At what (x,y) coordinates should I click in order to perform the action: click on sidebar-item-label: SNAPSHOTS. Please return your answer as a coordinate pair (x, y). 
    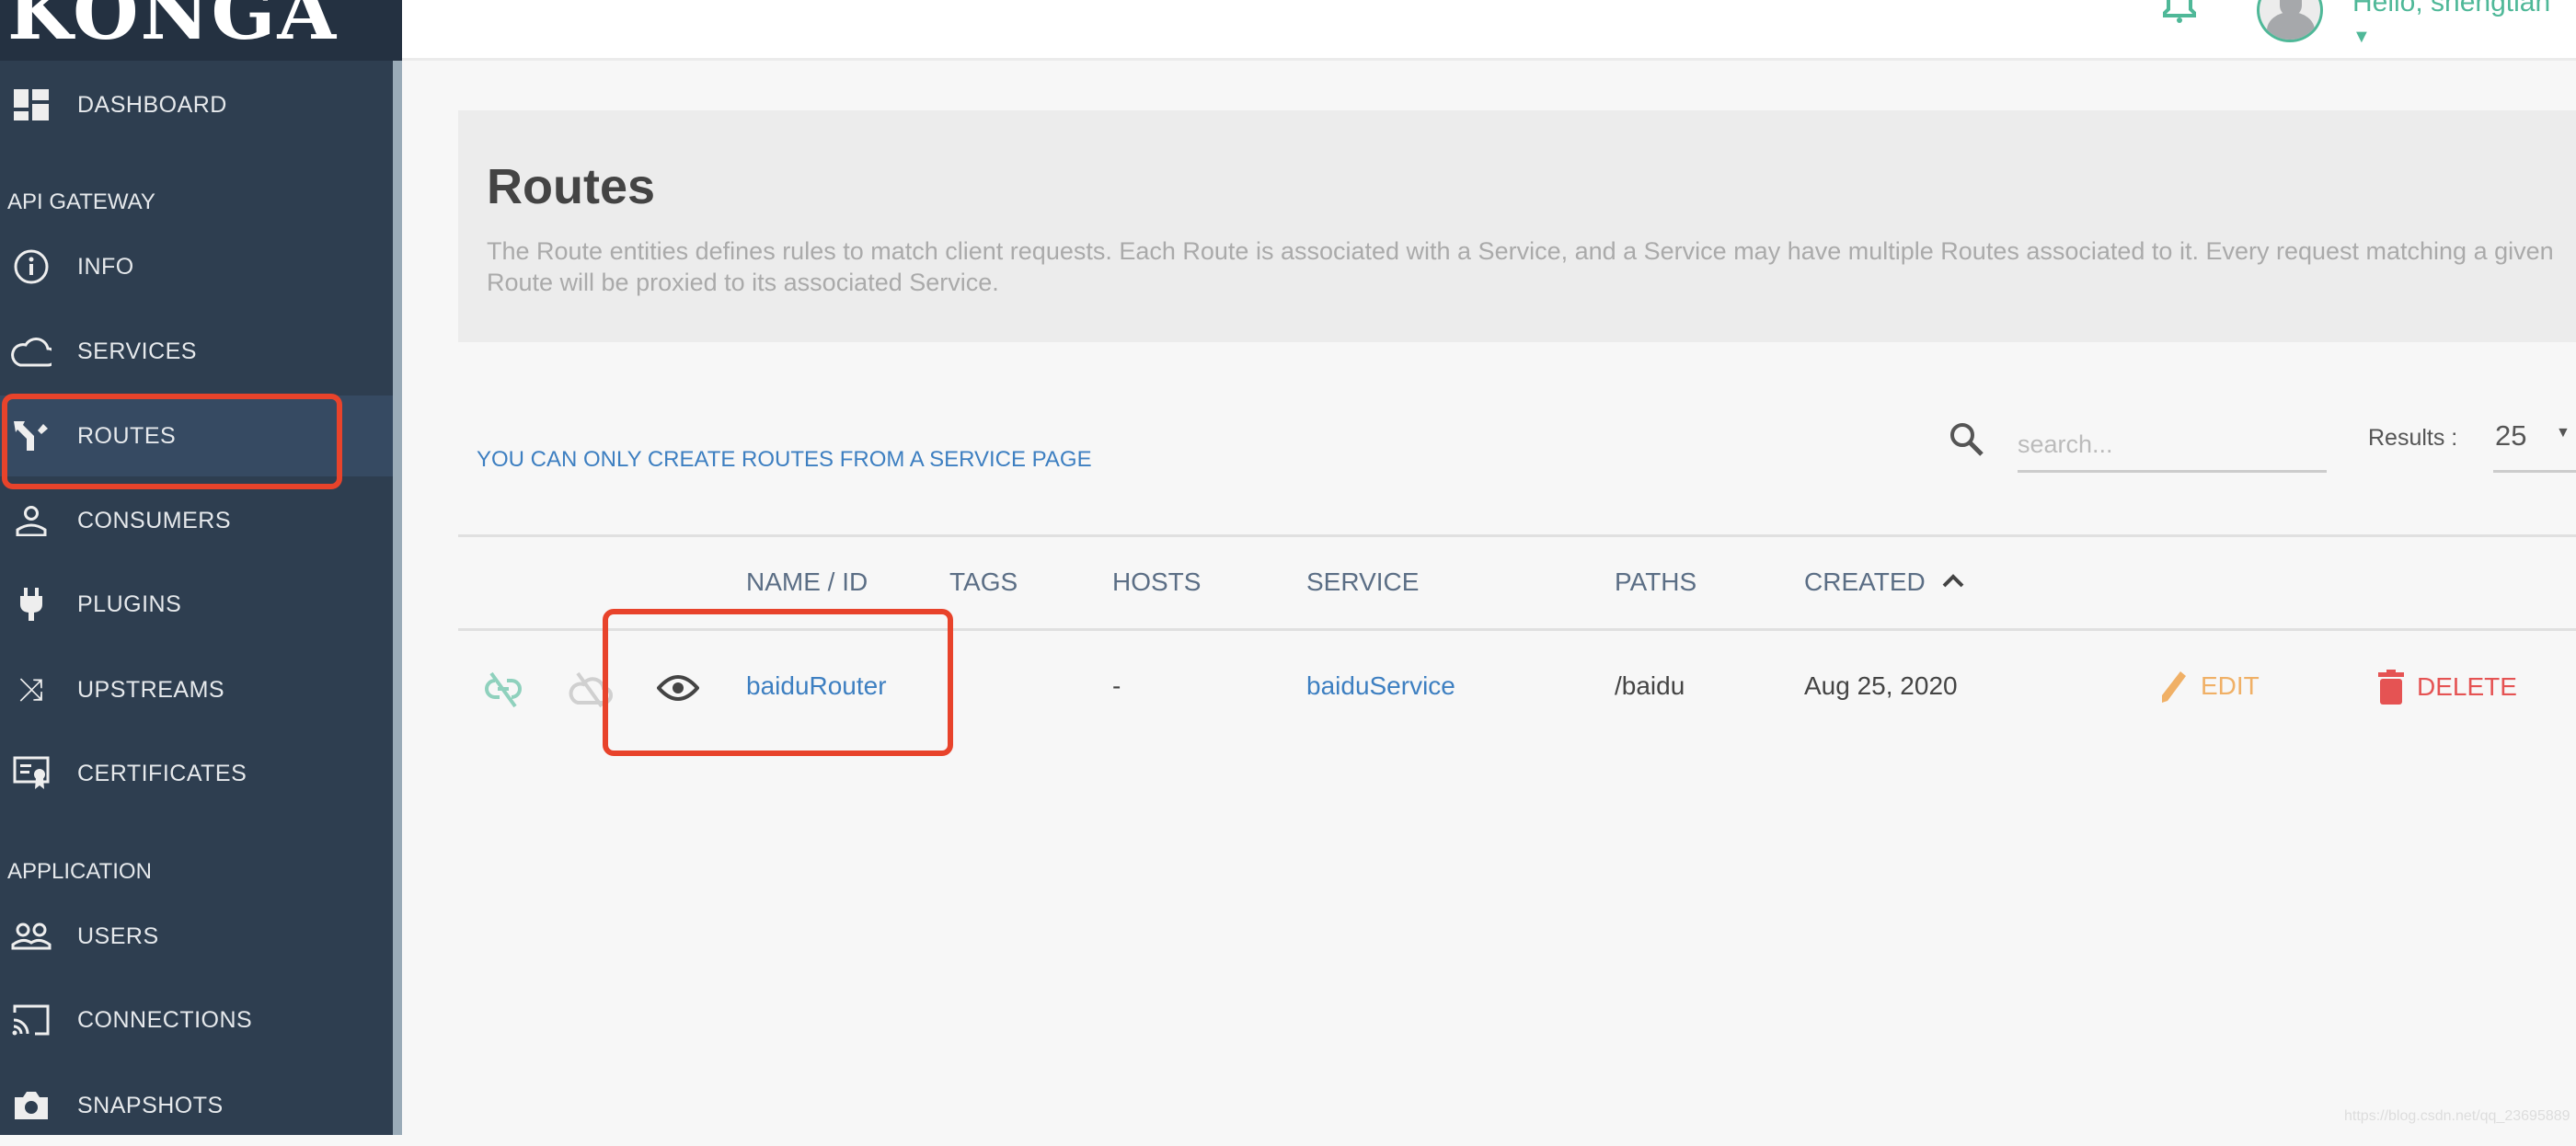
    Looking at the image, I should click on (150, 1105).